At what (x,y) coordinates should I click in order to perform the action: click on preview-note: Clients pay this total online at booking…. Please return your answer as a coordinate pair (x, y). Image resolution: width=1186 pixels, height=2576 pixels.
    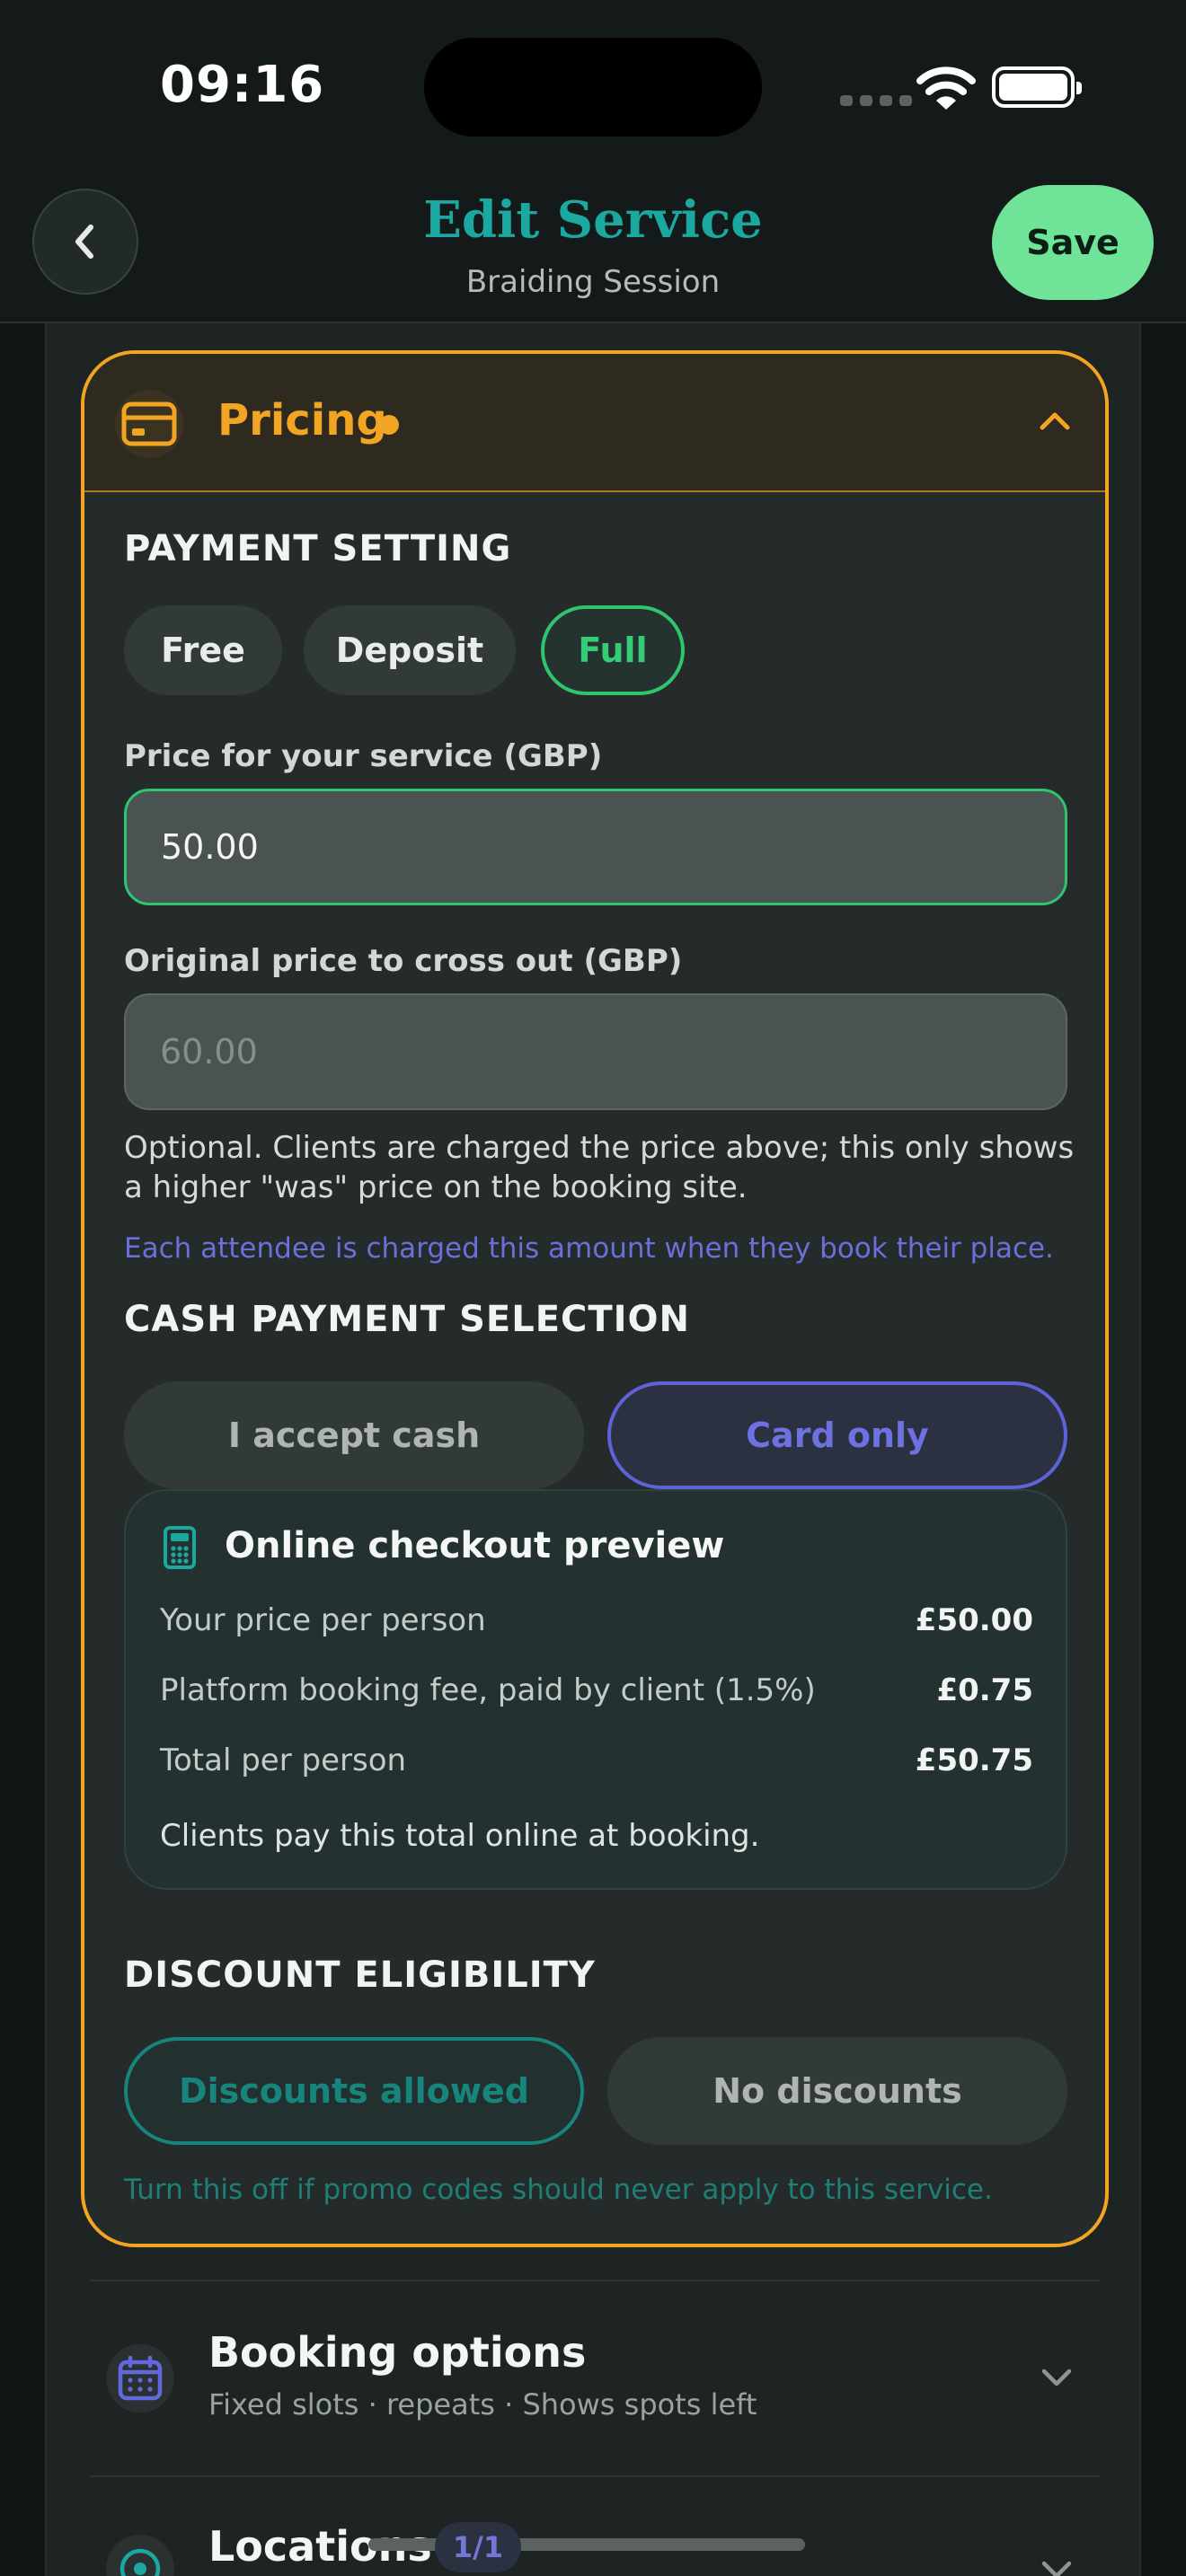
    Looking at the image, I should click on (460, 1836).